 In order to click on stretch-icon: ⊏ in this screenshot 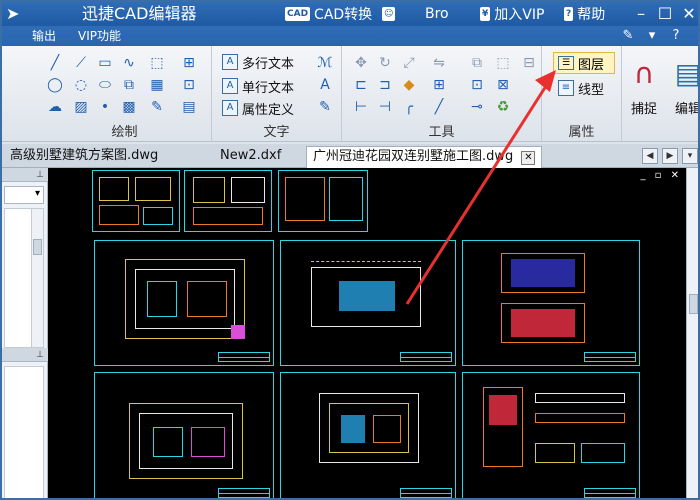, I will do `click(361, 85)`.